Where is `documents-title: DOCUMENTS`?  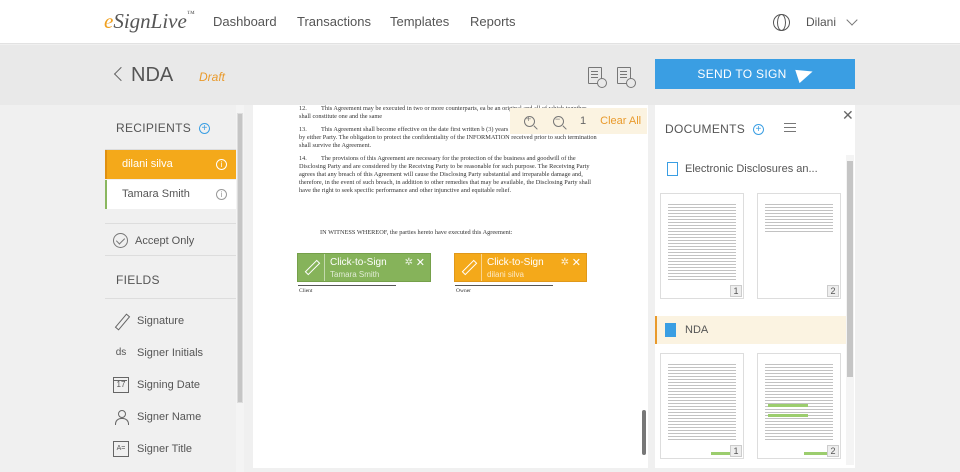
documents-title: DOCUMENTS is located at coordinates (705, 129).